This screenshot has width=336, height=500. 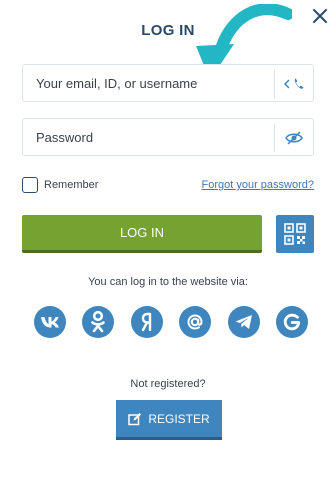 I want to click on edit-icon, so click(x=135, y=418).